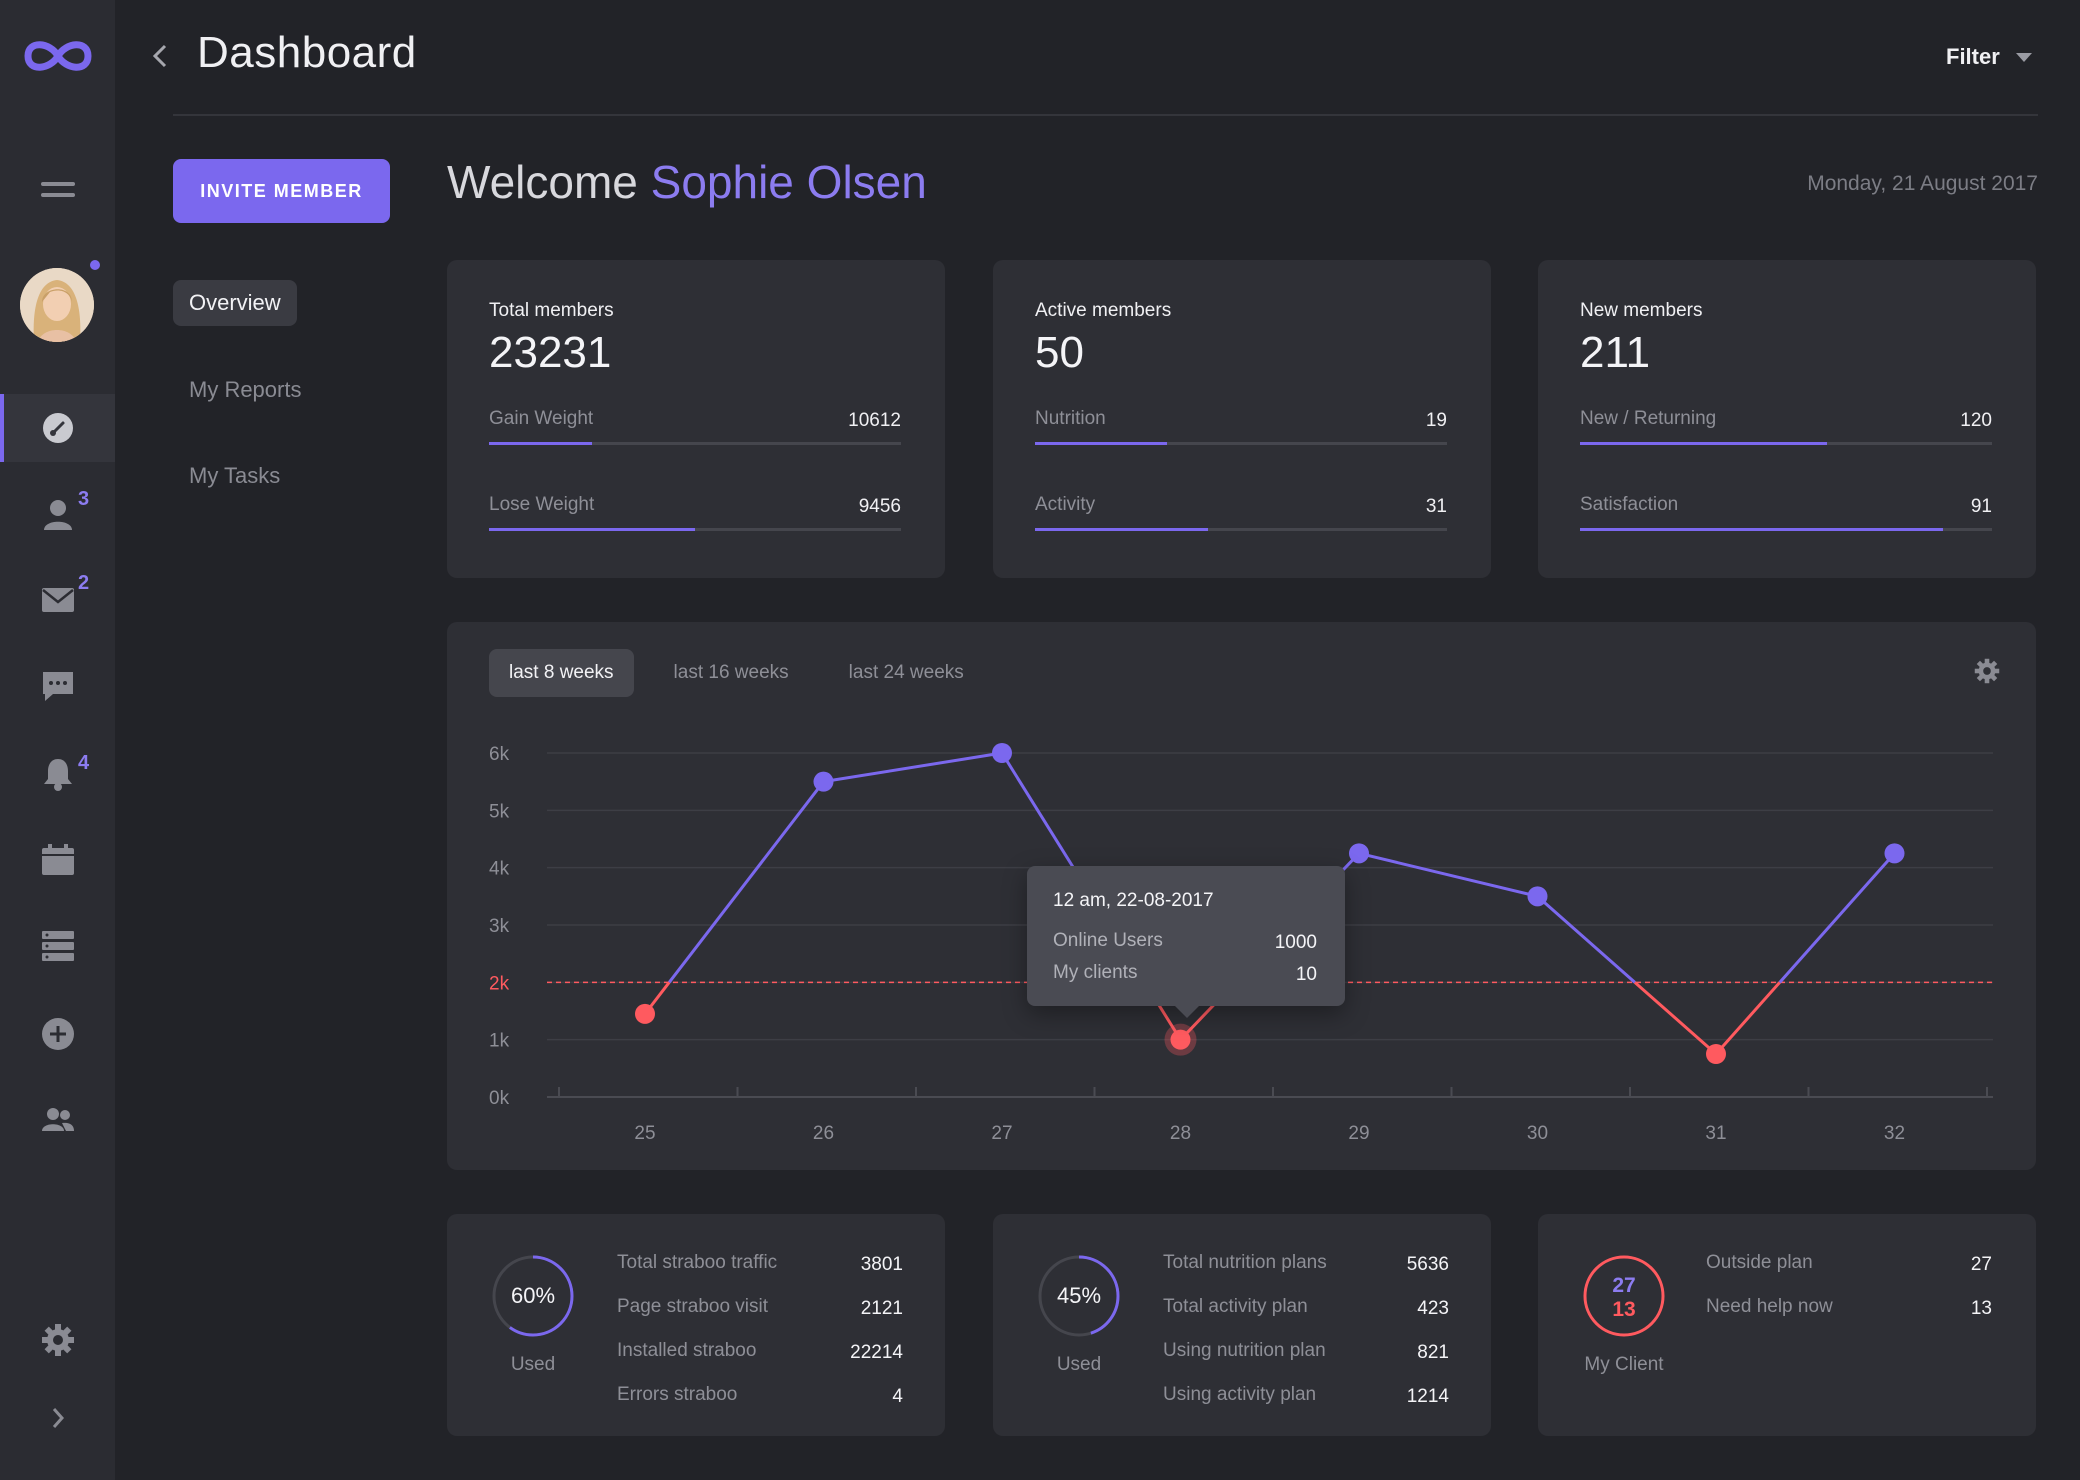 The image size is (2080, 1480). Describe the element at coordinates (533, 1295) in the screenshot. I see `usage-percent: 60%` at that location.